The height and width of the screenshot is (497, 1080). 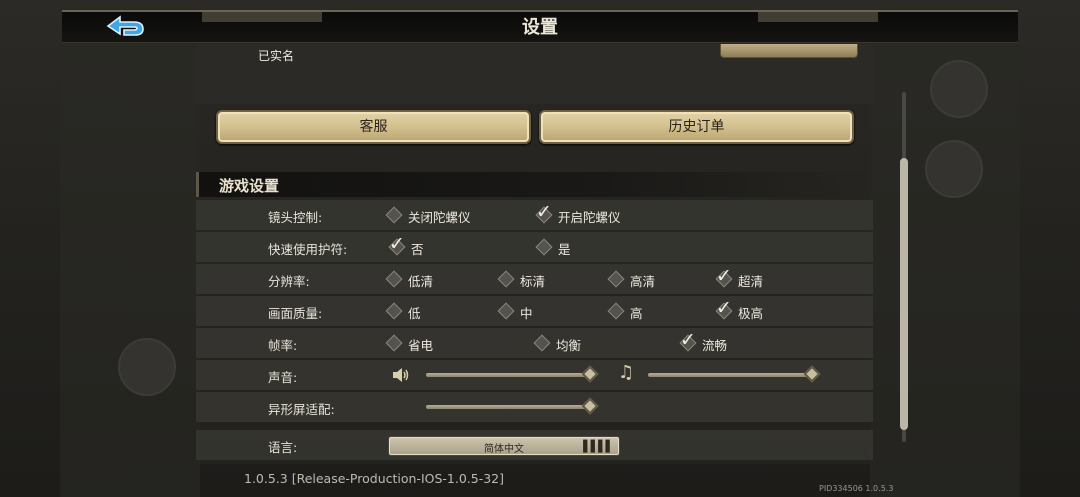 I want to click on option-label: 开启陀螺仪, so click(x=589, y=217).